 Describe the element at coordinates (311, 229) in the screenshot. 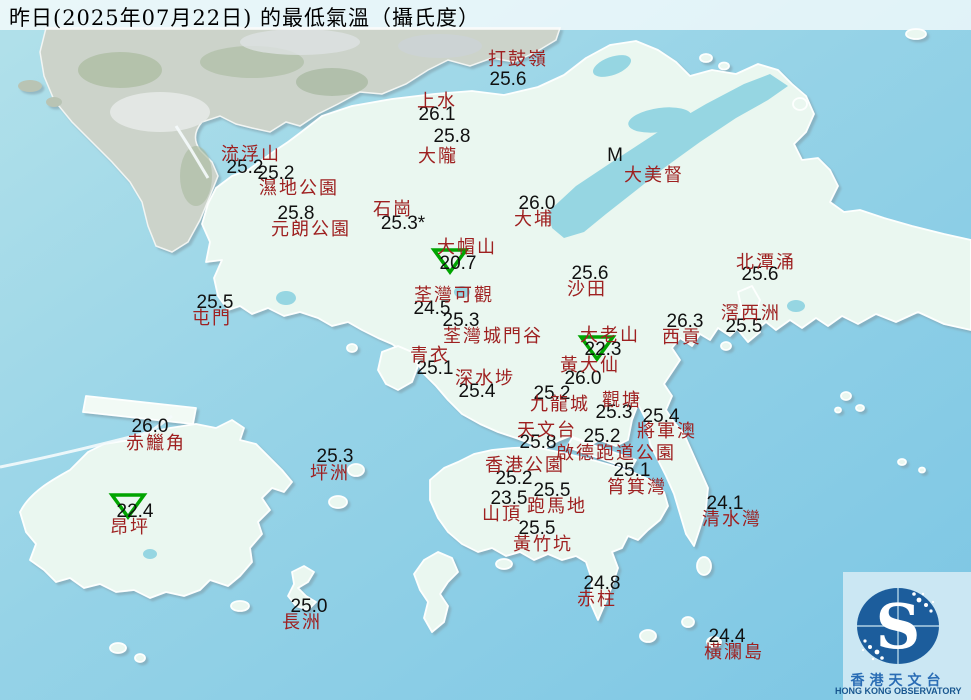

I see `station-name: 元朗公園` at that location.